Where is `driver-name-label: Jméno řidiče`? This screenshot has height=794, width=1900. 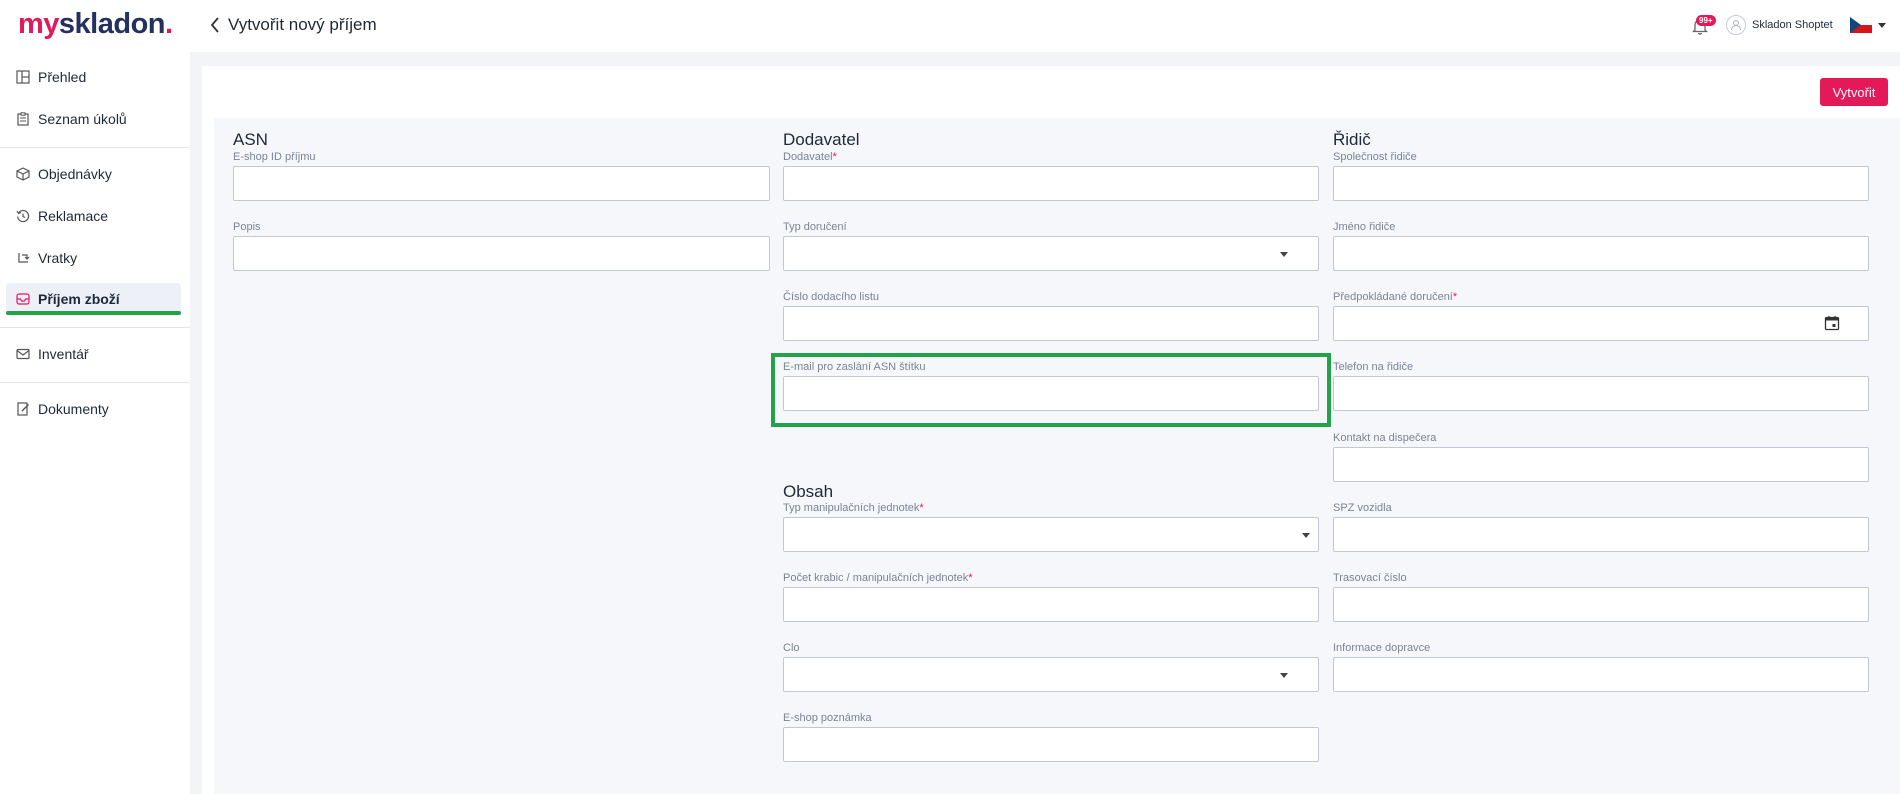
driver-name-label: Jméno řidiče is located at coordinates (1364, 227).